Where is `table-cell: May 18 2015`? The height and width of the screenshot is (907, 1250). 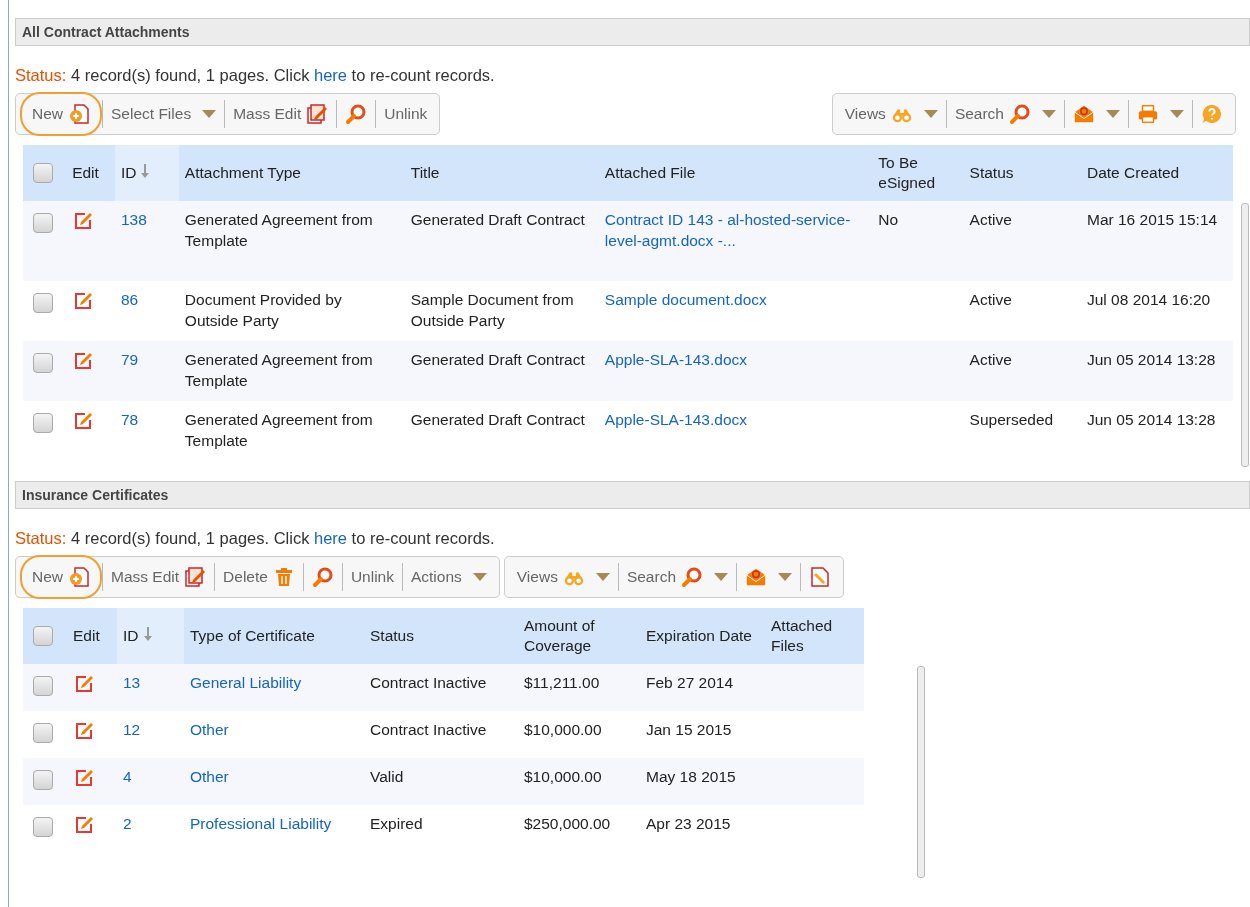 table-cell: May 18 2015 is located at coordinates (691, 776).